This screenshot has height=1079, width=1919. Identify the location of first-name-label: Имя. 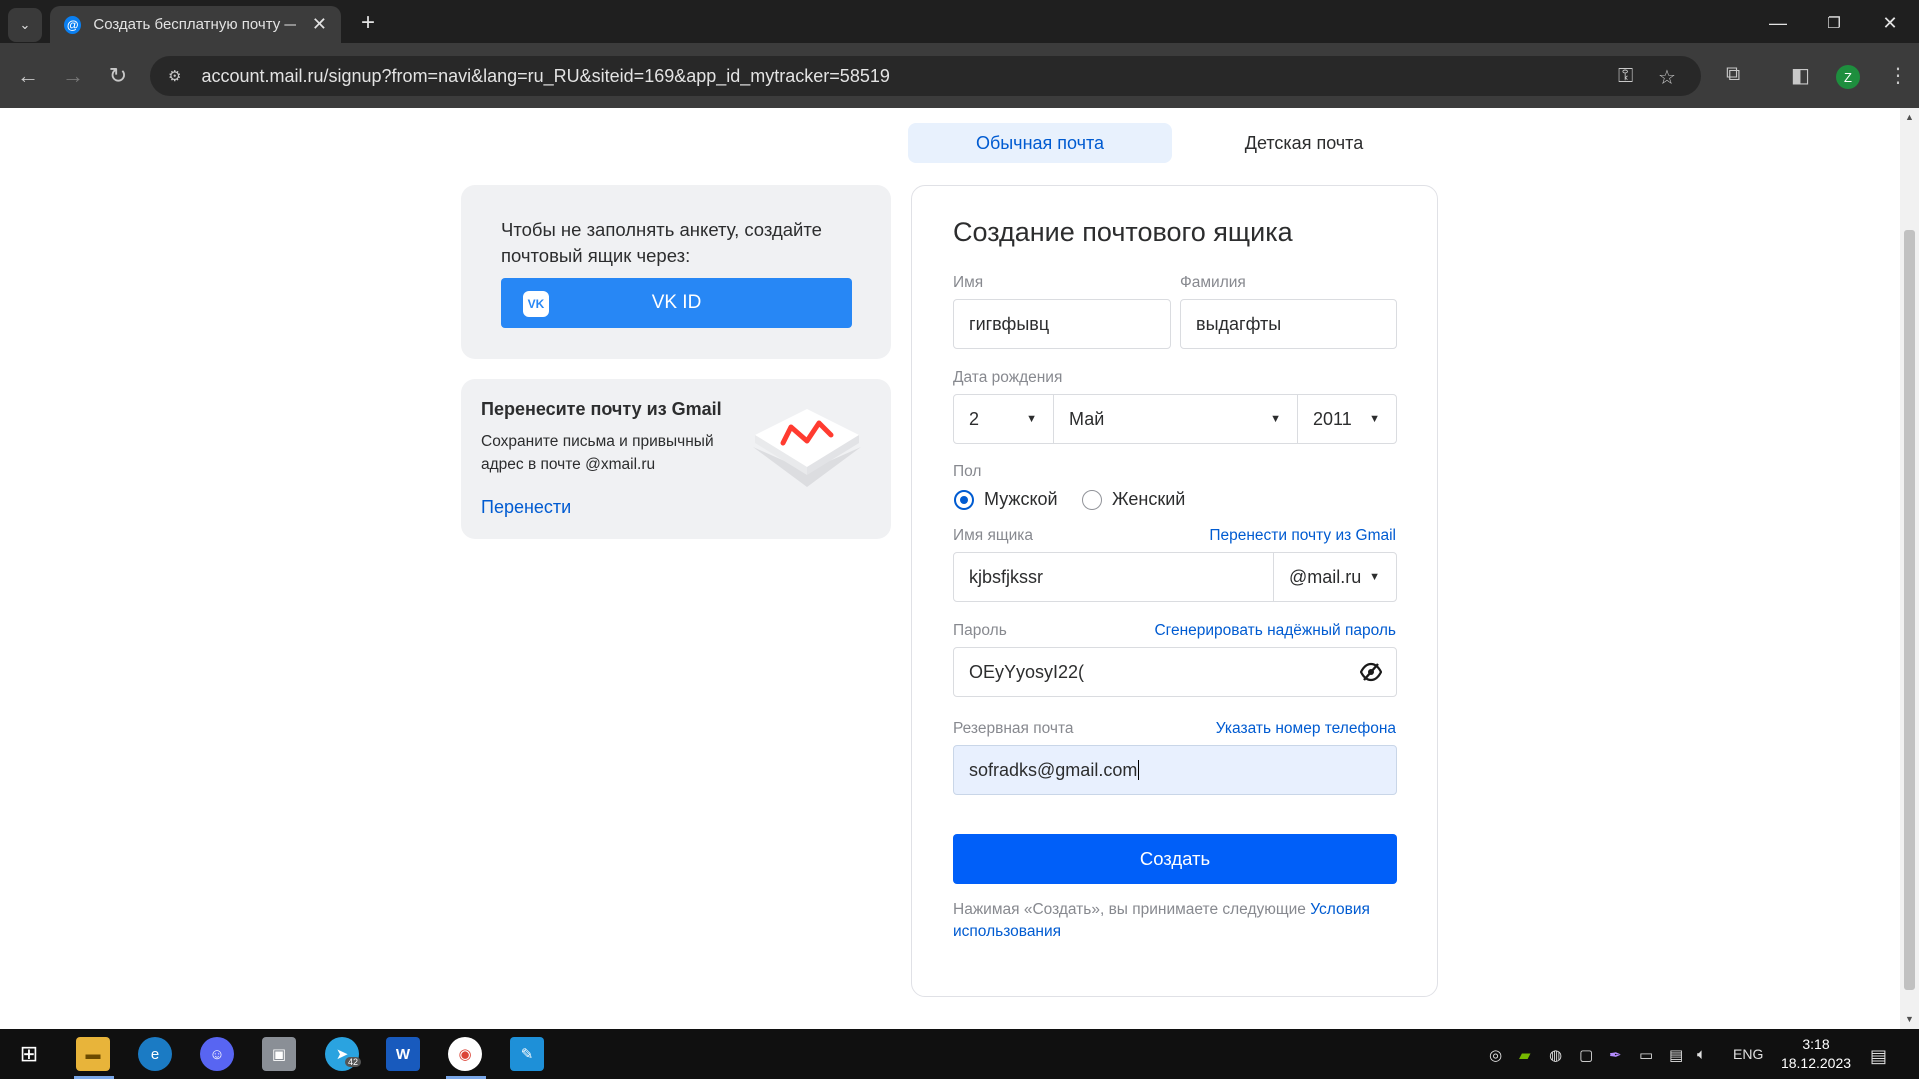
(968, 282).